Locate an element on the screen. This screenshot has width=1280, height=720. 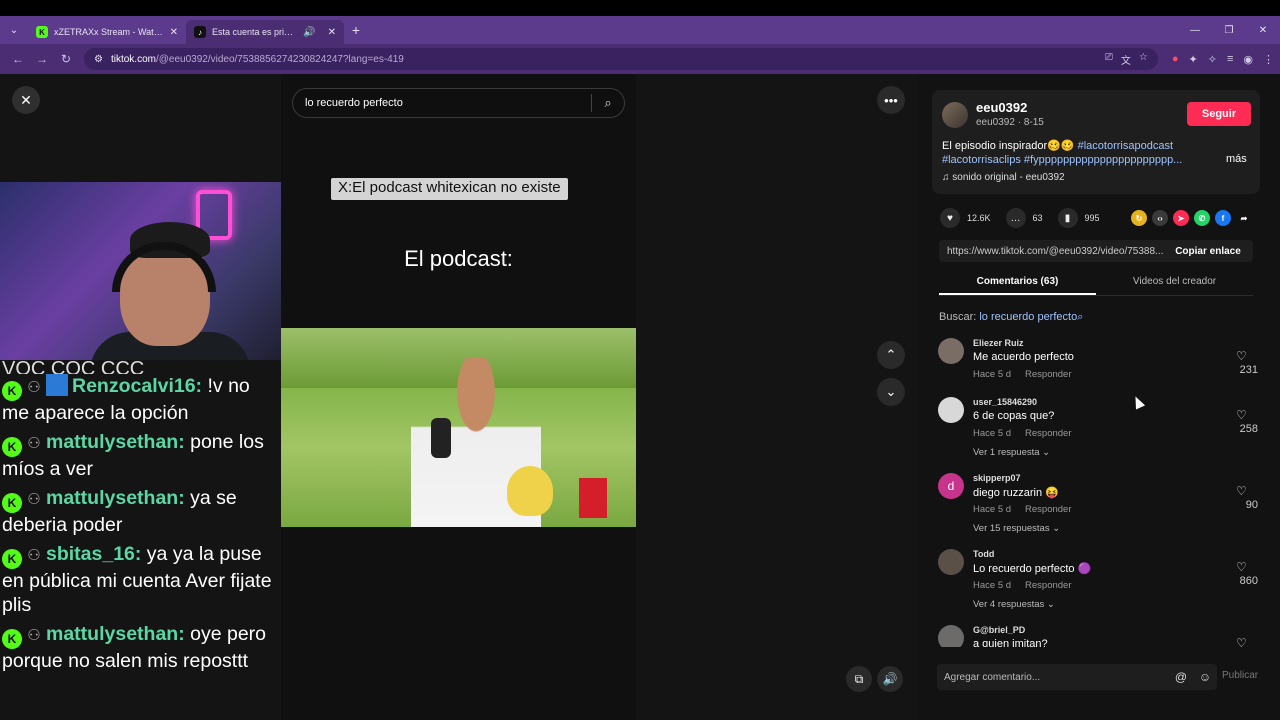
commenter-name: Eliezer Ruiz is located at coordinates (998, 343).